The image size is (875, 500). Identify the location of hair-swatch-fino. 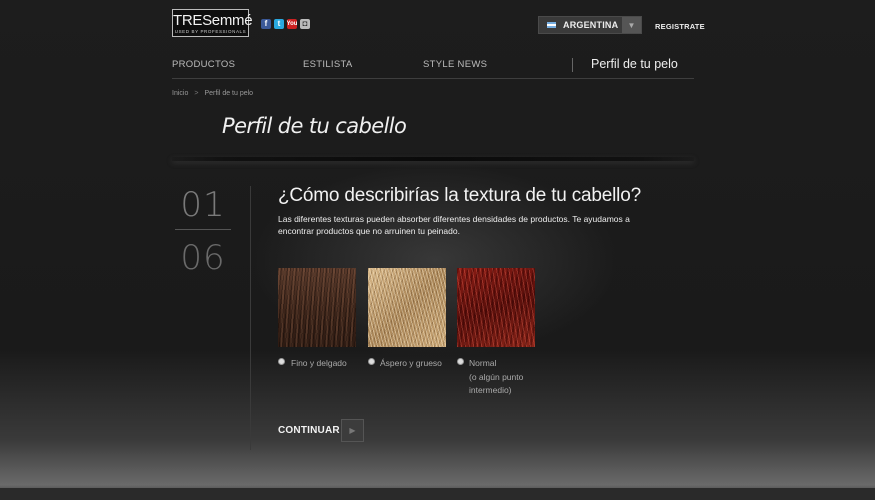
(317, 307).